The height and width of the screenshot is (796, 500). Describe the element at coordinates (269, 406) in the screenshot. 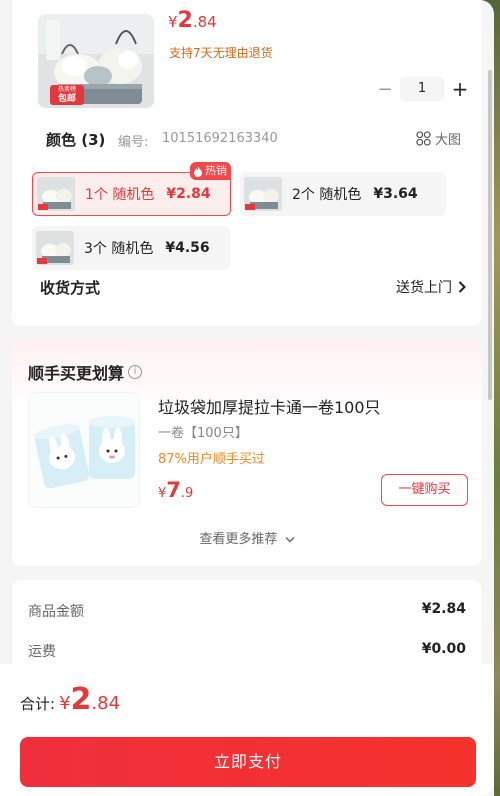

I see `recommend-product-name: 垃圾袋加厚提拉卡通一卷100只` at that location.